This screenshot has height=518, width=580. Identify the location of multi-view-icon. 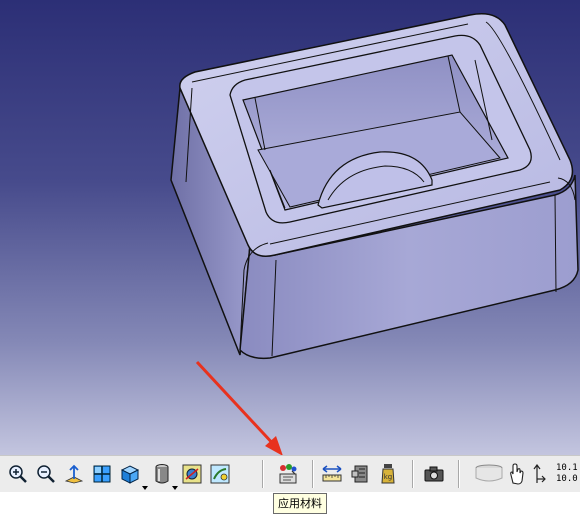
(102, 474).